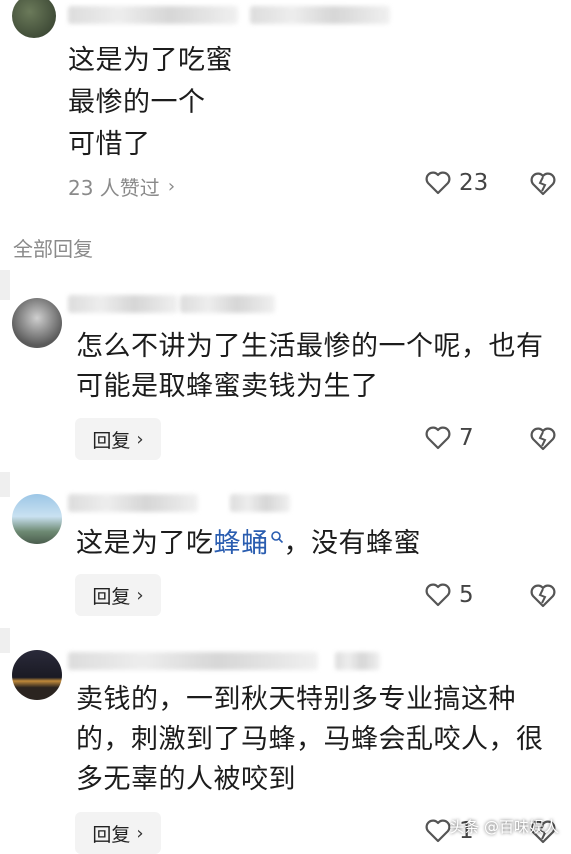  Describe the element at coordinates (352, 543) in the screenshot. I see `reply-text-suffix: ，没有蜂蜜` at that location.